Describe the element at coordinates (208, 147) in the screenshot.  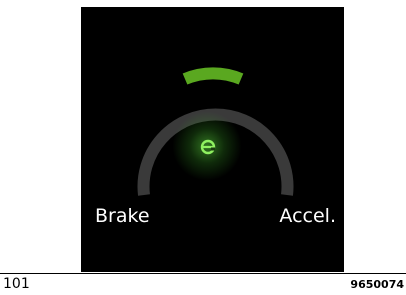
I see `eco-power-icon` at that location.